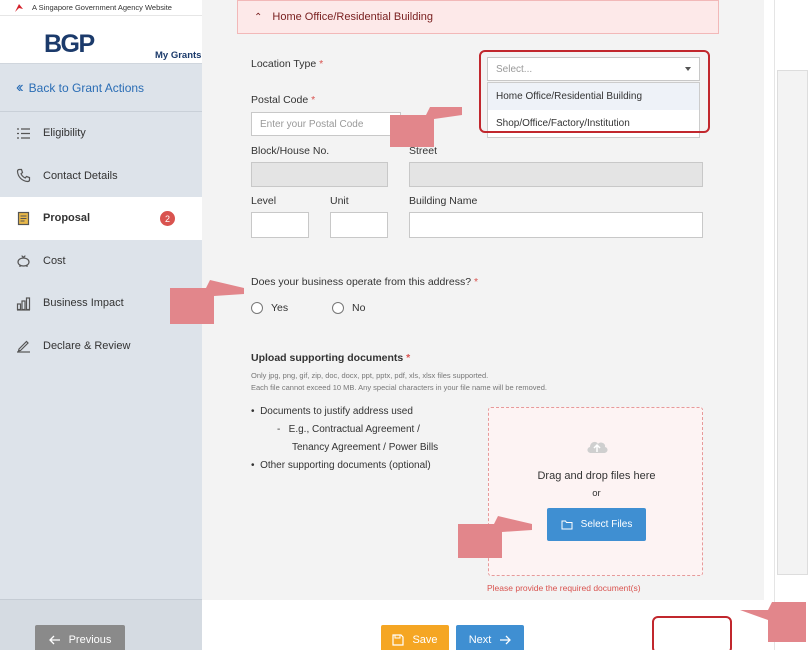  What do you see at coordinates (264, 201) in the screenshot?
I see `level-label: Level` at bounding box center [264, 201].